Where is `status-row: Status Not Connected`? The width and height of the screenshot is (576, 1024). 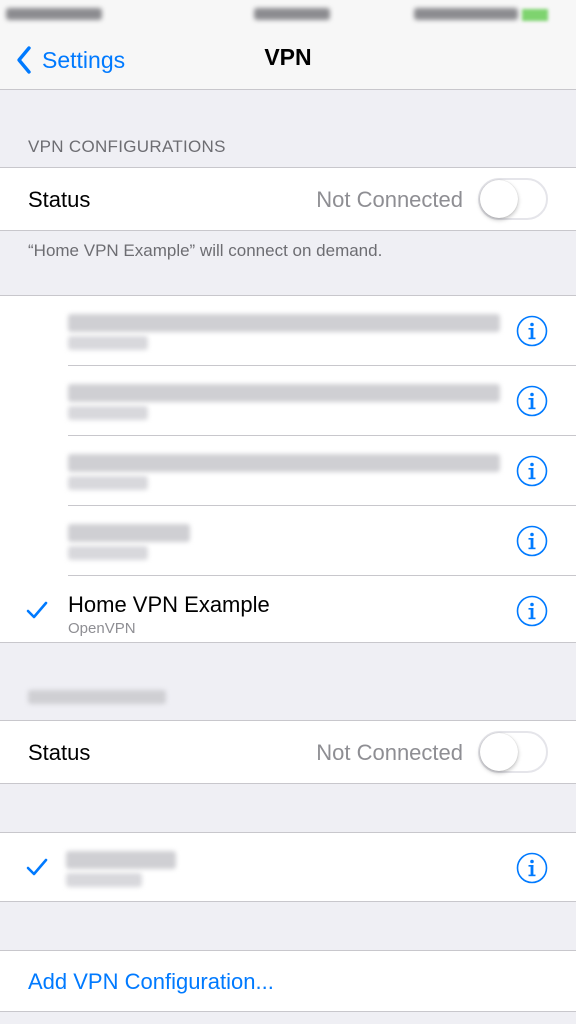 status-row: Status Not Connected is located at coordinates (288, 199).